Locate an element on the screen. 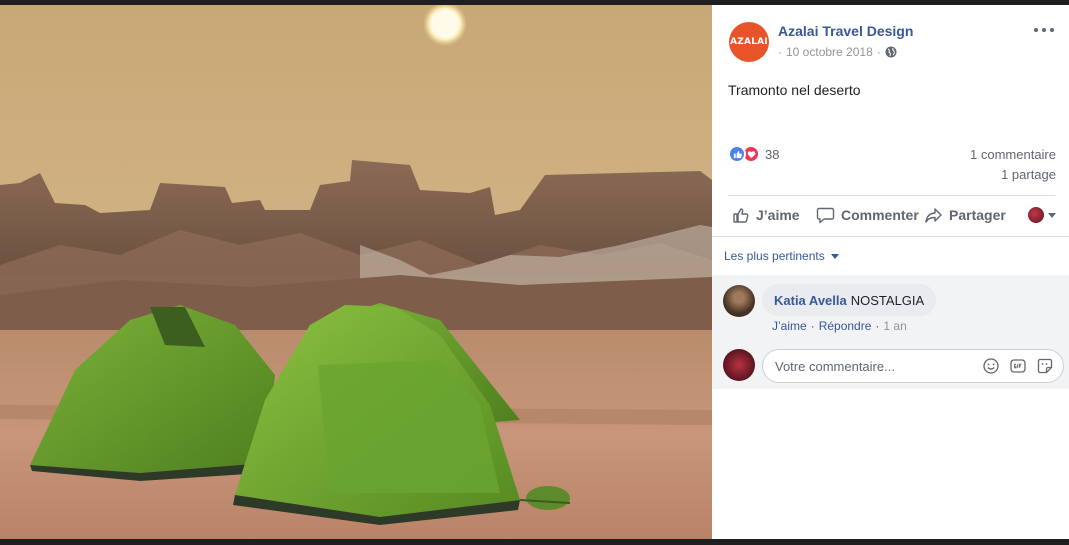 This screenshot has height=545, width=1069. like-button: J’aime is located at coordinates (766, 215).